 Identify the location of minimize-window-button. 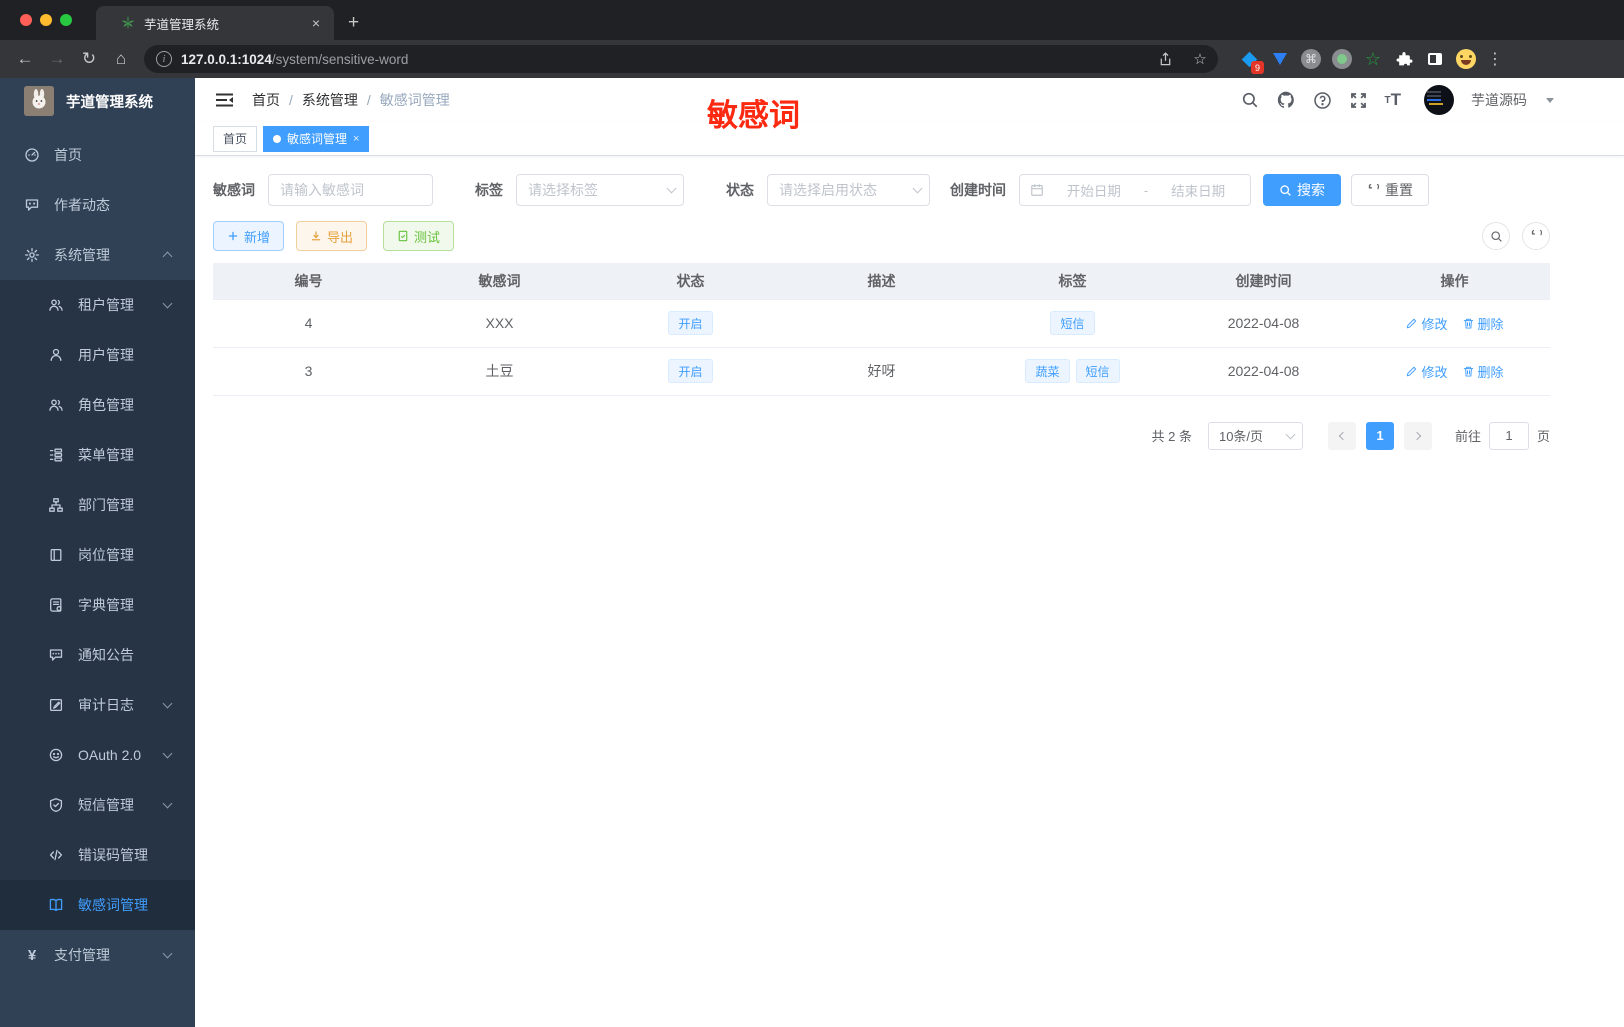
(46, 20).